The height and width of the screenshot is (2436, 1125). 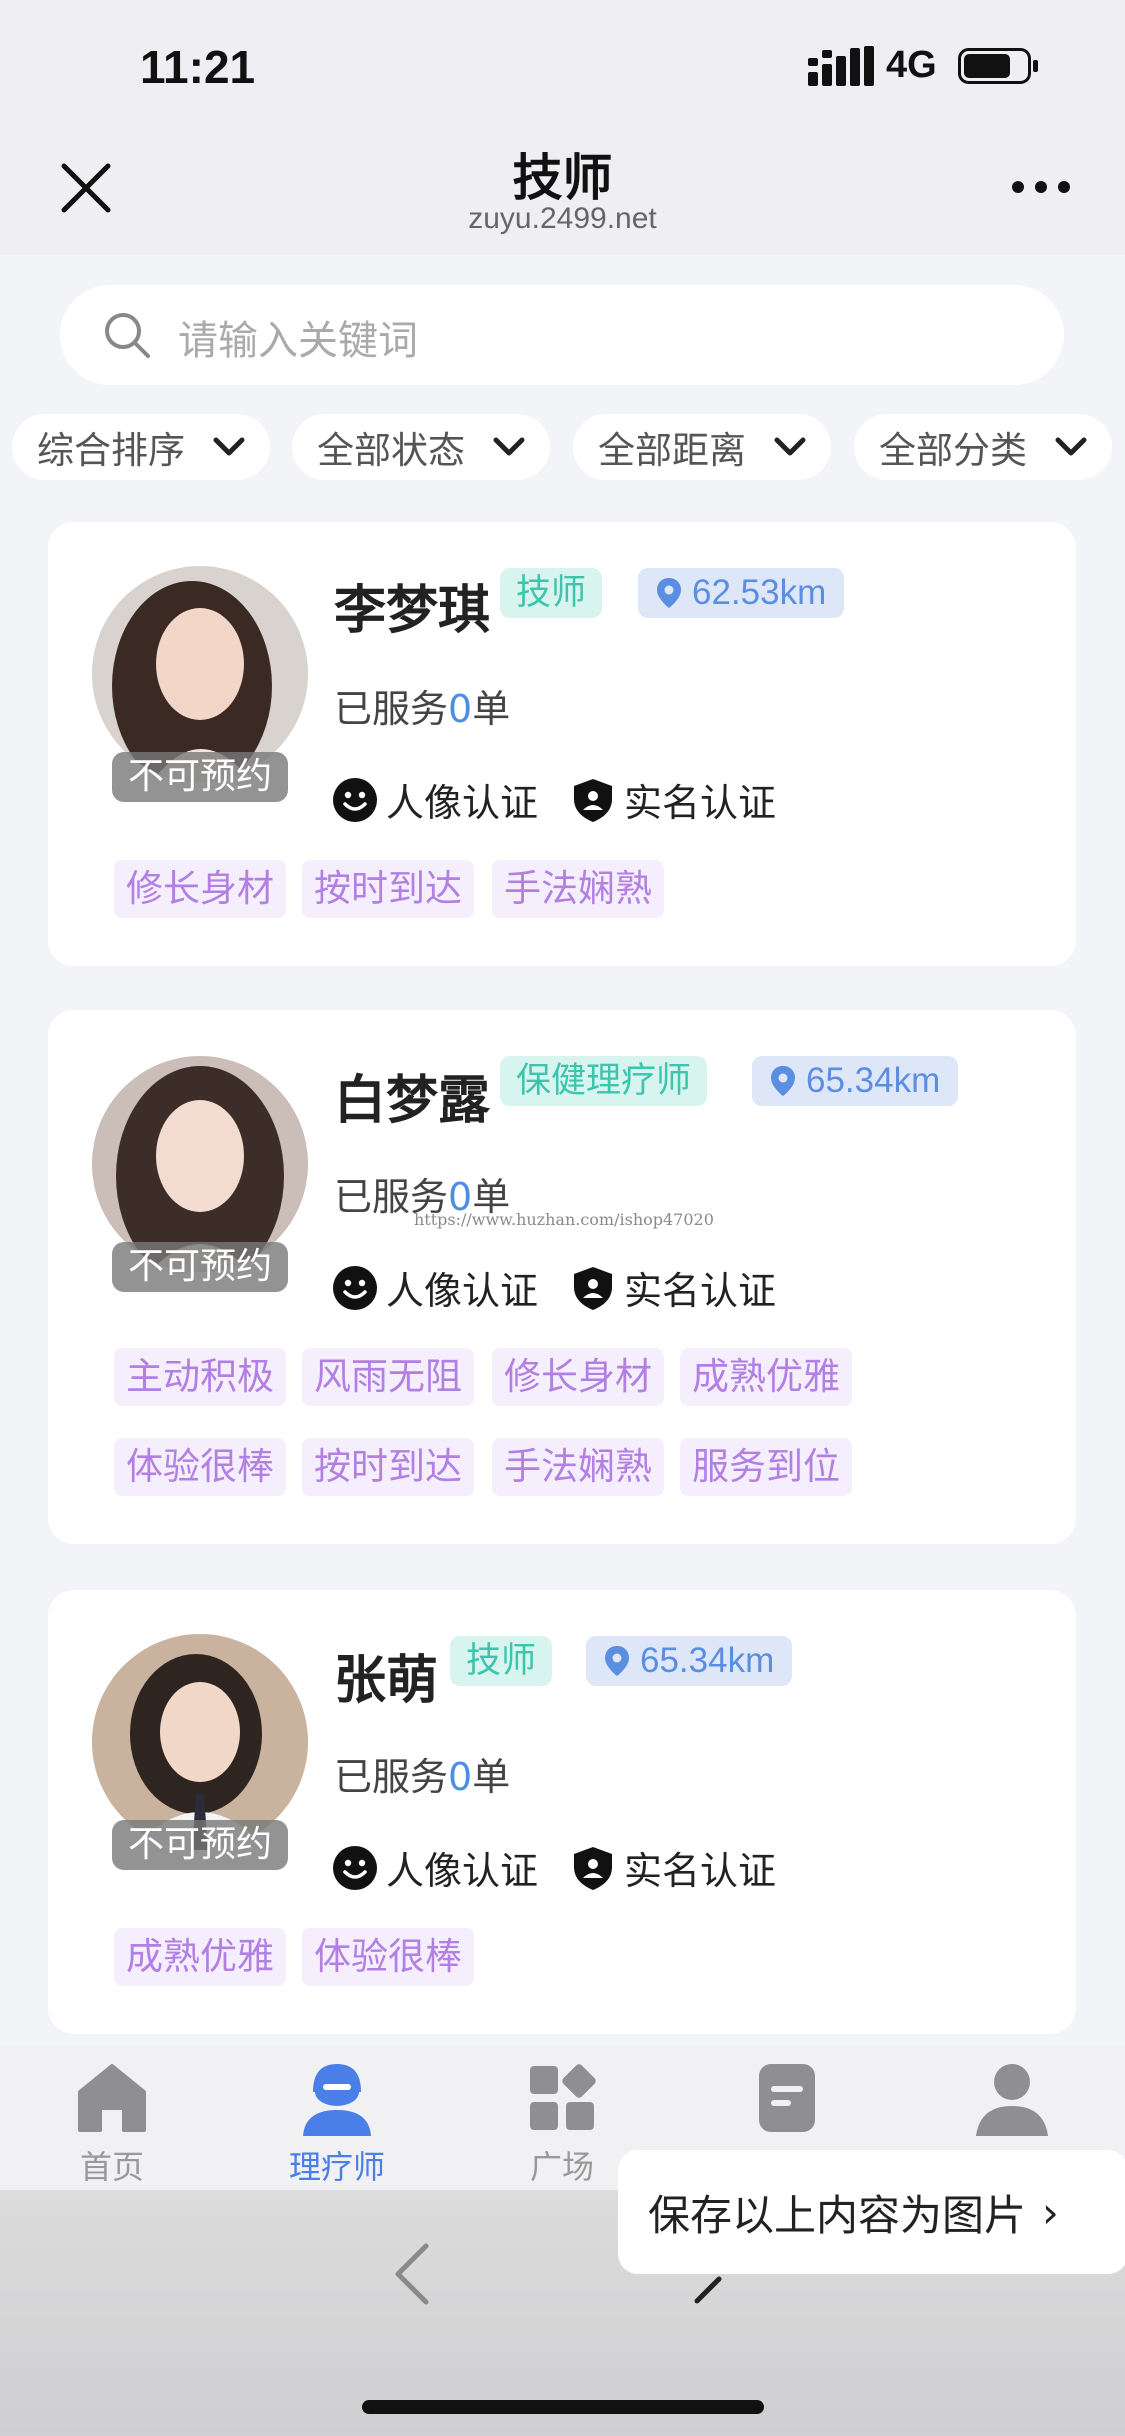 What do you see at coordinates (391, 450) in the screenshot?
I see `filter-label: 全部状态` at bounding box center [391, 450].